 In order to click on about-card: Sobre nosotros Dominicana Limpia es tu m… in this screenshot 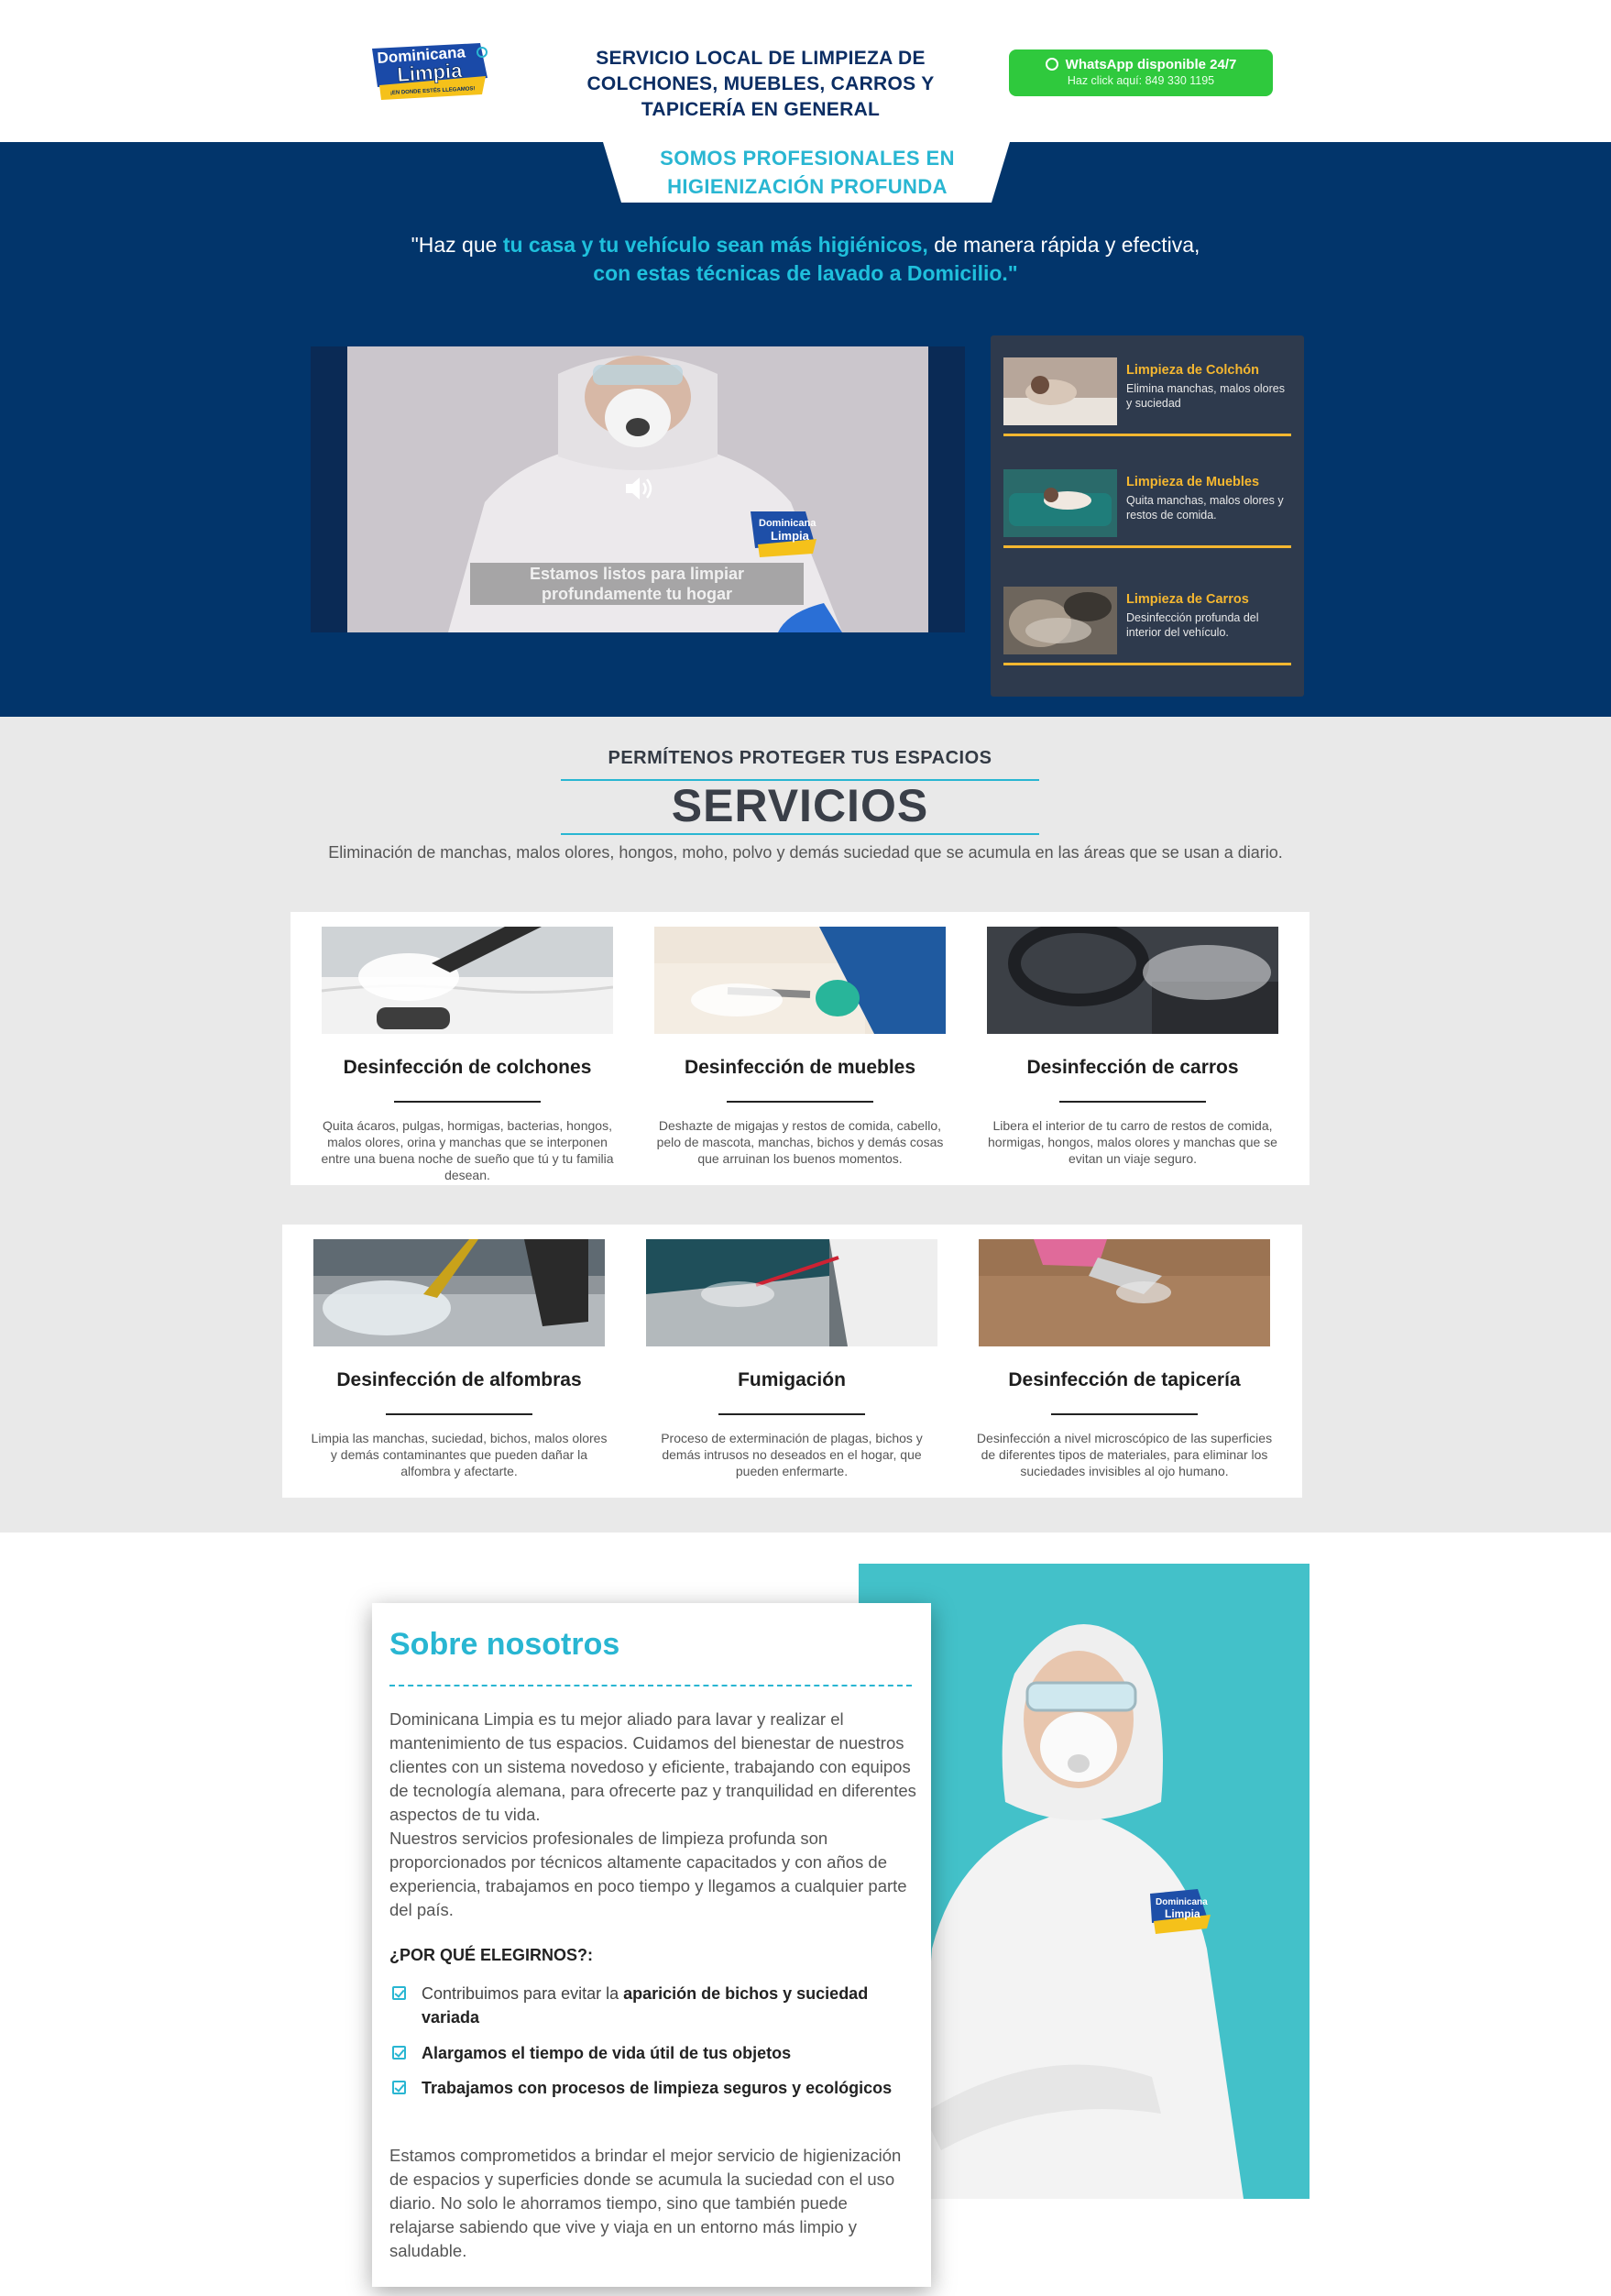, I will do `click(651, 1945)`.